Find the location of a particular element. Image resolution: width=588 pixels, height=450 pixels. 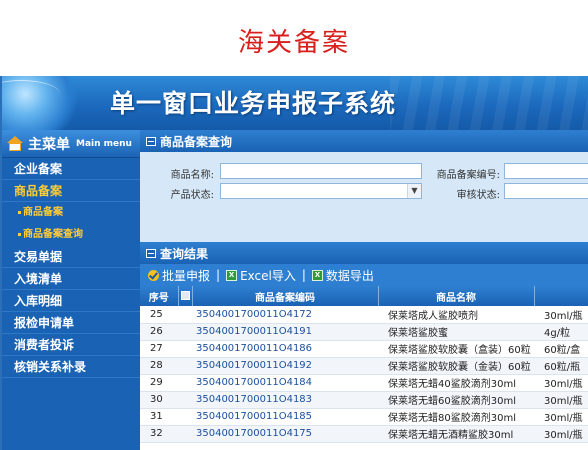

check-icon is located at coordinates (153, 275).